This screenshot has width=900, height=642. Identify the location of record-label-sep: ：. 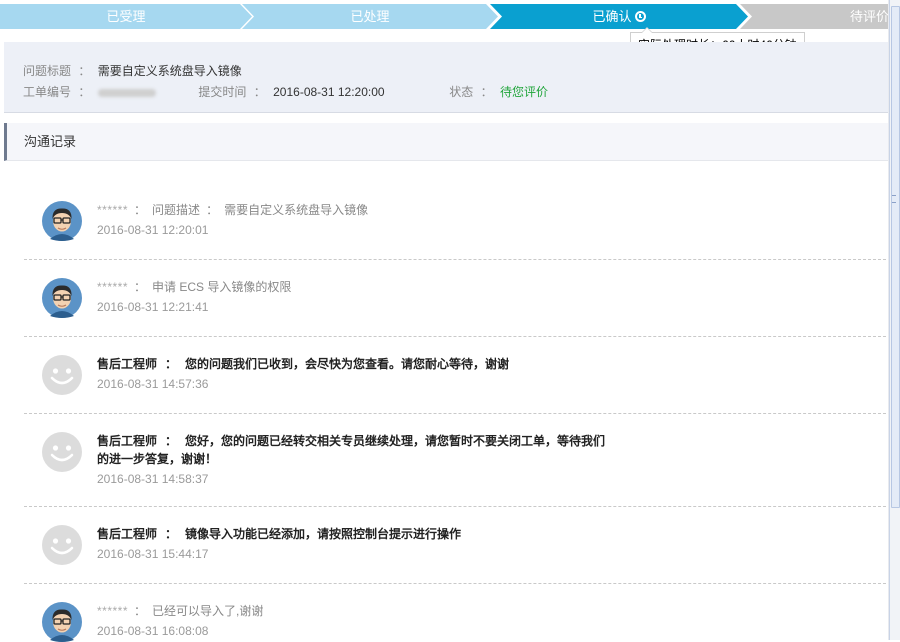
(212, 210).